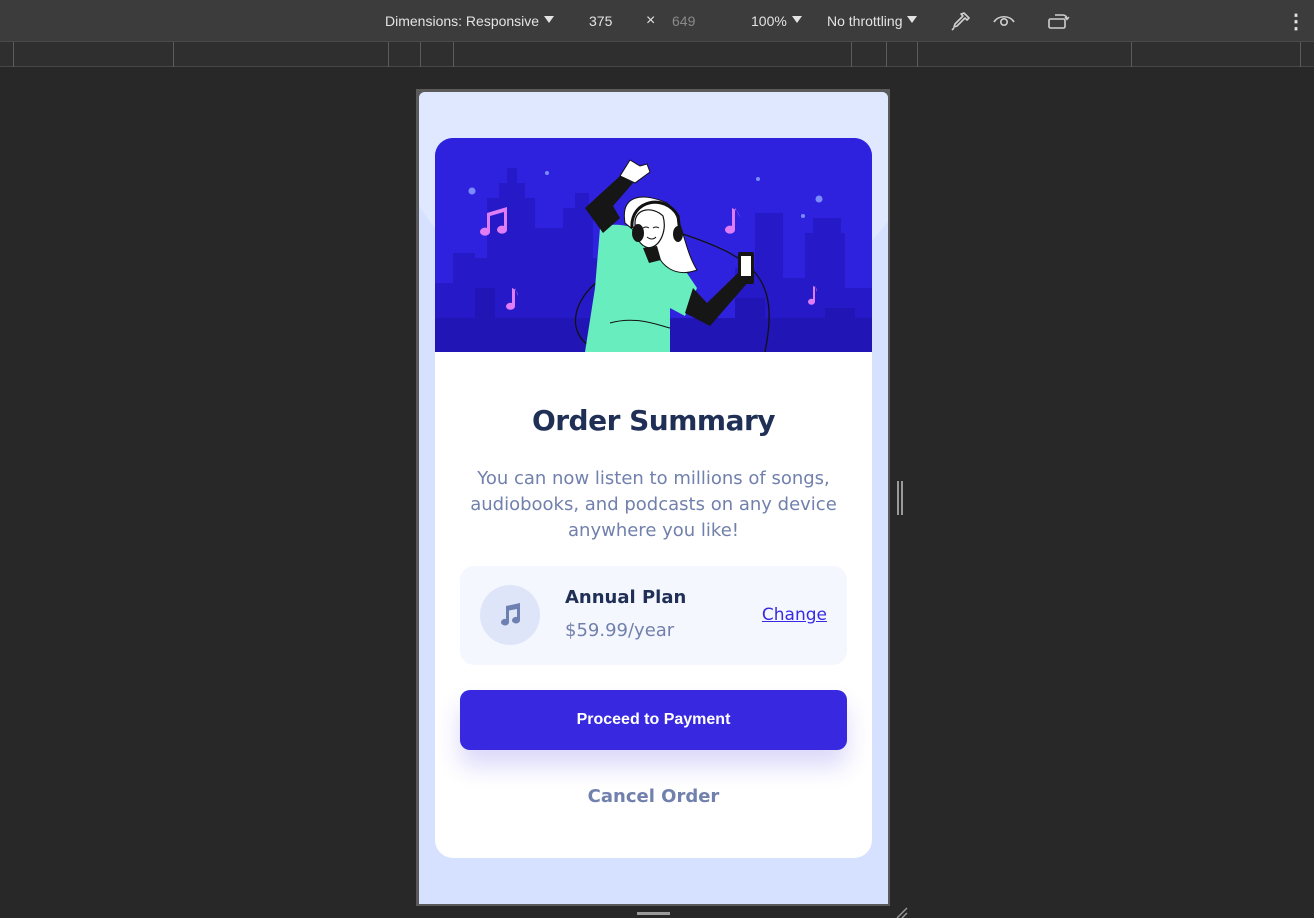  I want to click on music-note-icon, so click(510, 615).